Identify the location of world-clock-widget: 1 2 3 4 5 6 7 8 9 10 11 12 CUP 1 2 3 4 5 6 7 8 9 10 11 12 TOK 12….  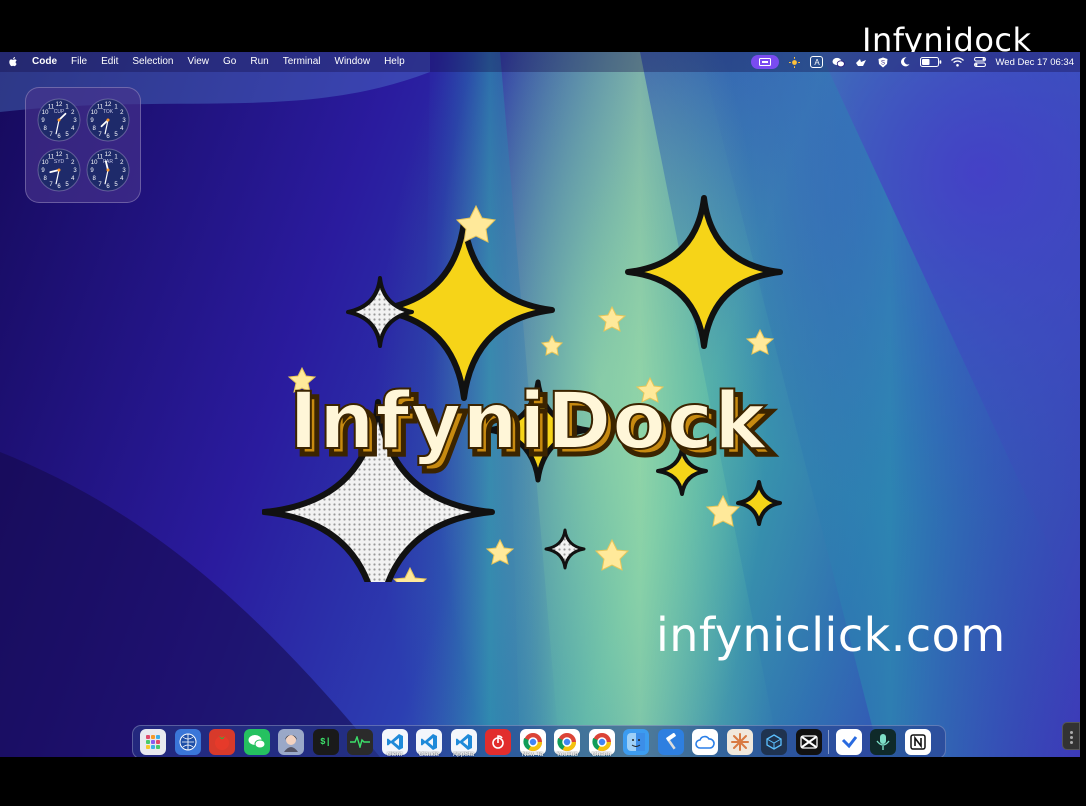
(83, 145).